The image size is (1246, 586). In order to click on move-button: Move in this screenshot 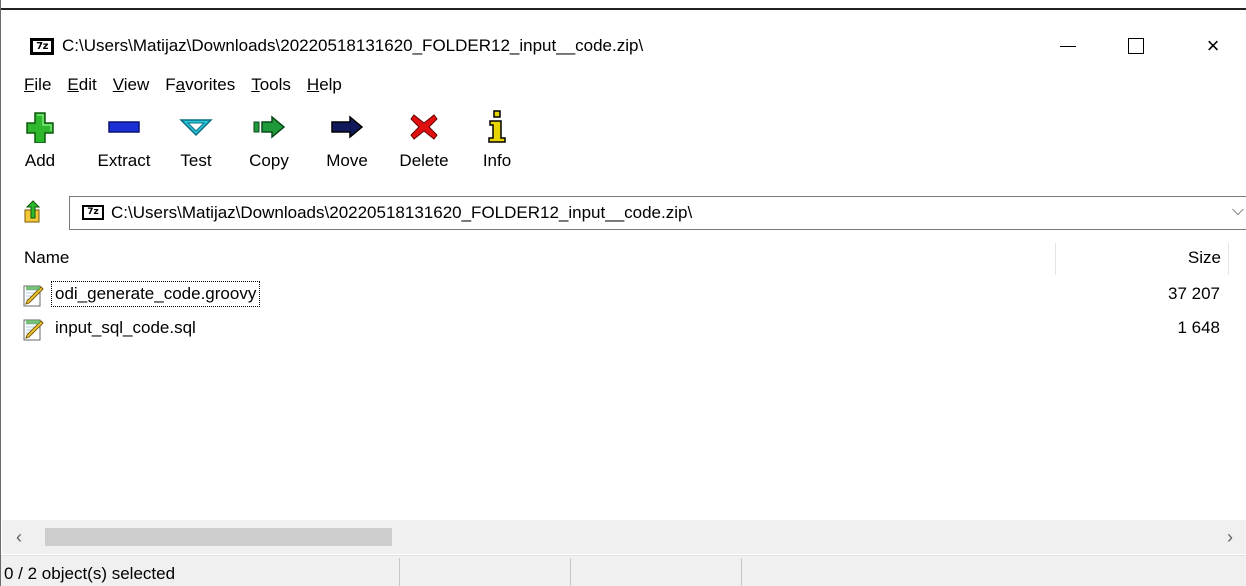, I will do `click(347, 144)`.